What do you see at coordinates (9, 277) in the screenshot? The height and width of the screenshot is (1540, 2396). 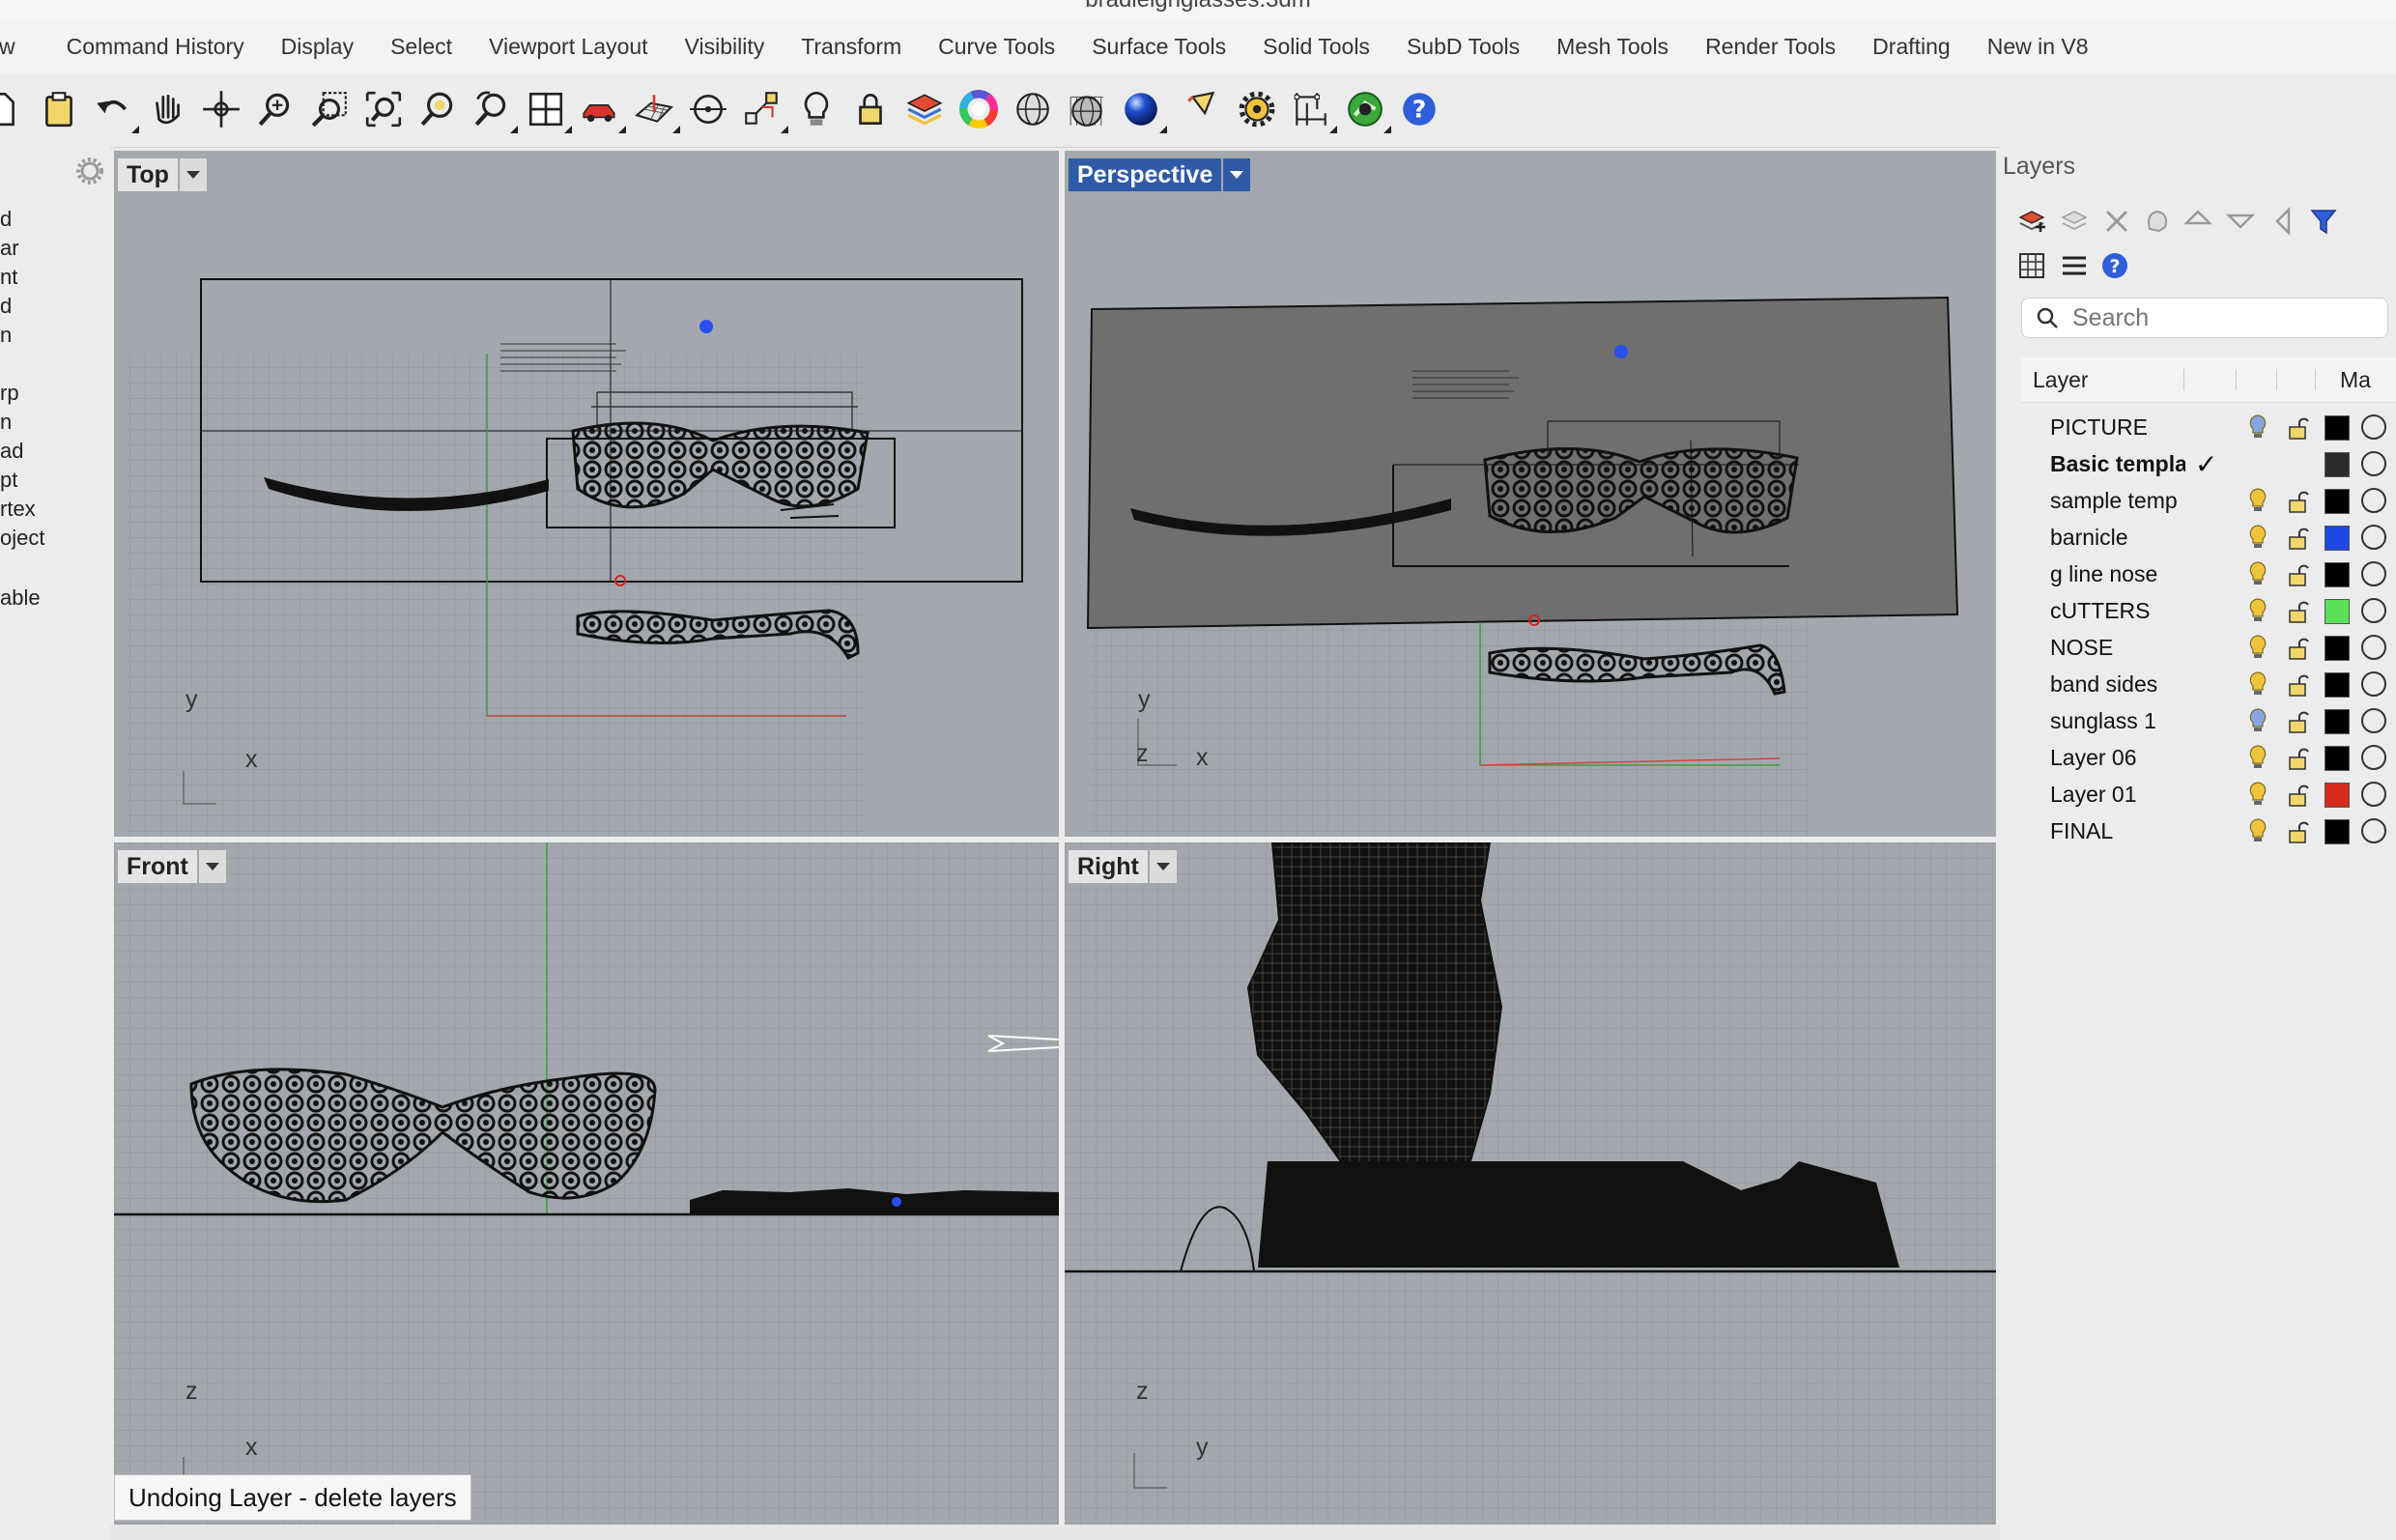 I see `left-panel-item: nt` at bounding box center [9, 277].